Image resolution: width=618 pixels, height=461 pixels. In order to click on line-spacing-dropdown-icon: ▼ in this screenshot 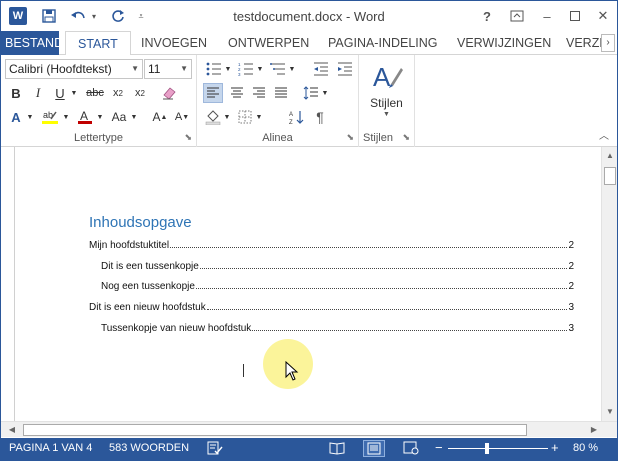, I will do `click(325, 93)`.